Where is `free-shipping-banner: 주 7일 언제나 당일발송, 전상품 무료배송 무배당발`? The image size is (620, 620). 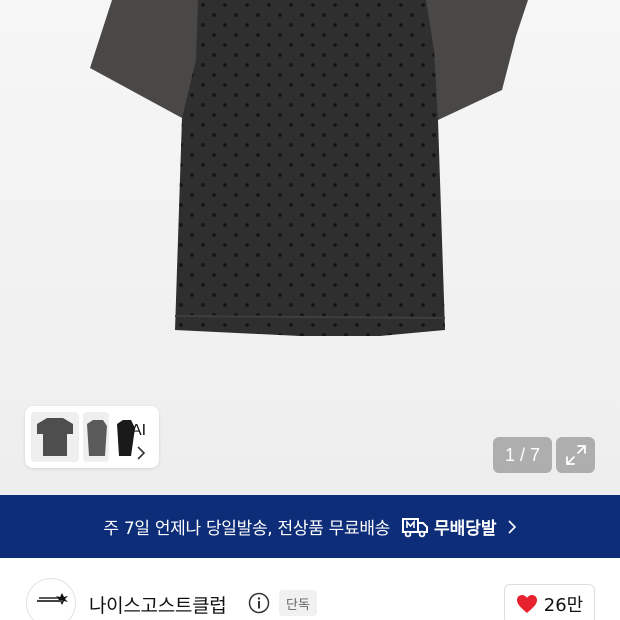
free-shipping-banner: 주 7일 언제나 당일발송, 전상품 무료배송 무배당발 is located at coordinates (310, 526).